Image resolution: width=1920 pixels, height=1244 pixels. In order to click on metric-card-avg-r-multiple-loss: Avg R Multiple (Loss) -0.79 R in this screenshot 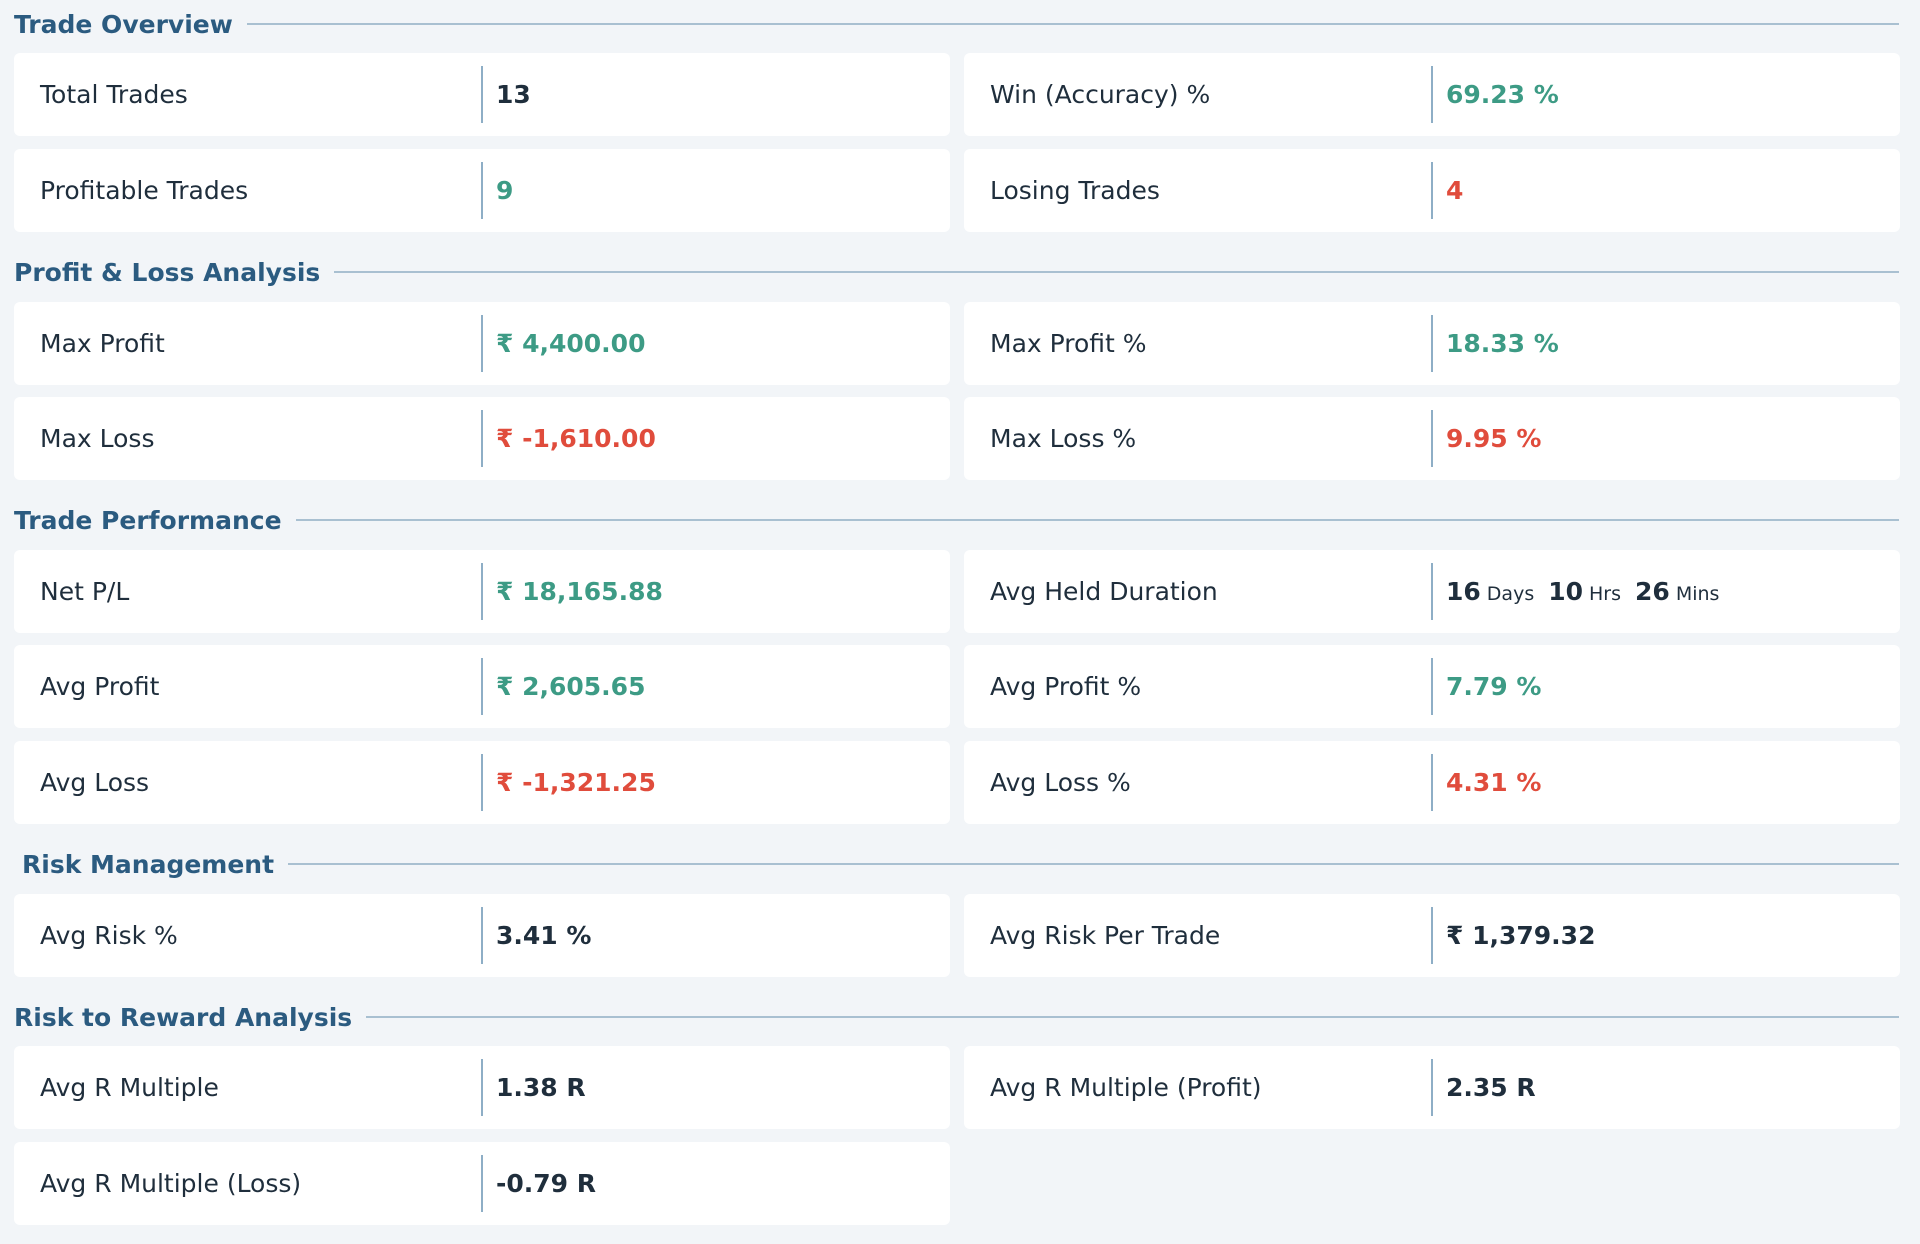, I will do `click(482, 1183)`.